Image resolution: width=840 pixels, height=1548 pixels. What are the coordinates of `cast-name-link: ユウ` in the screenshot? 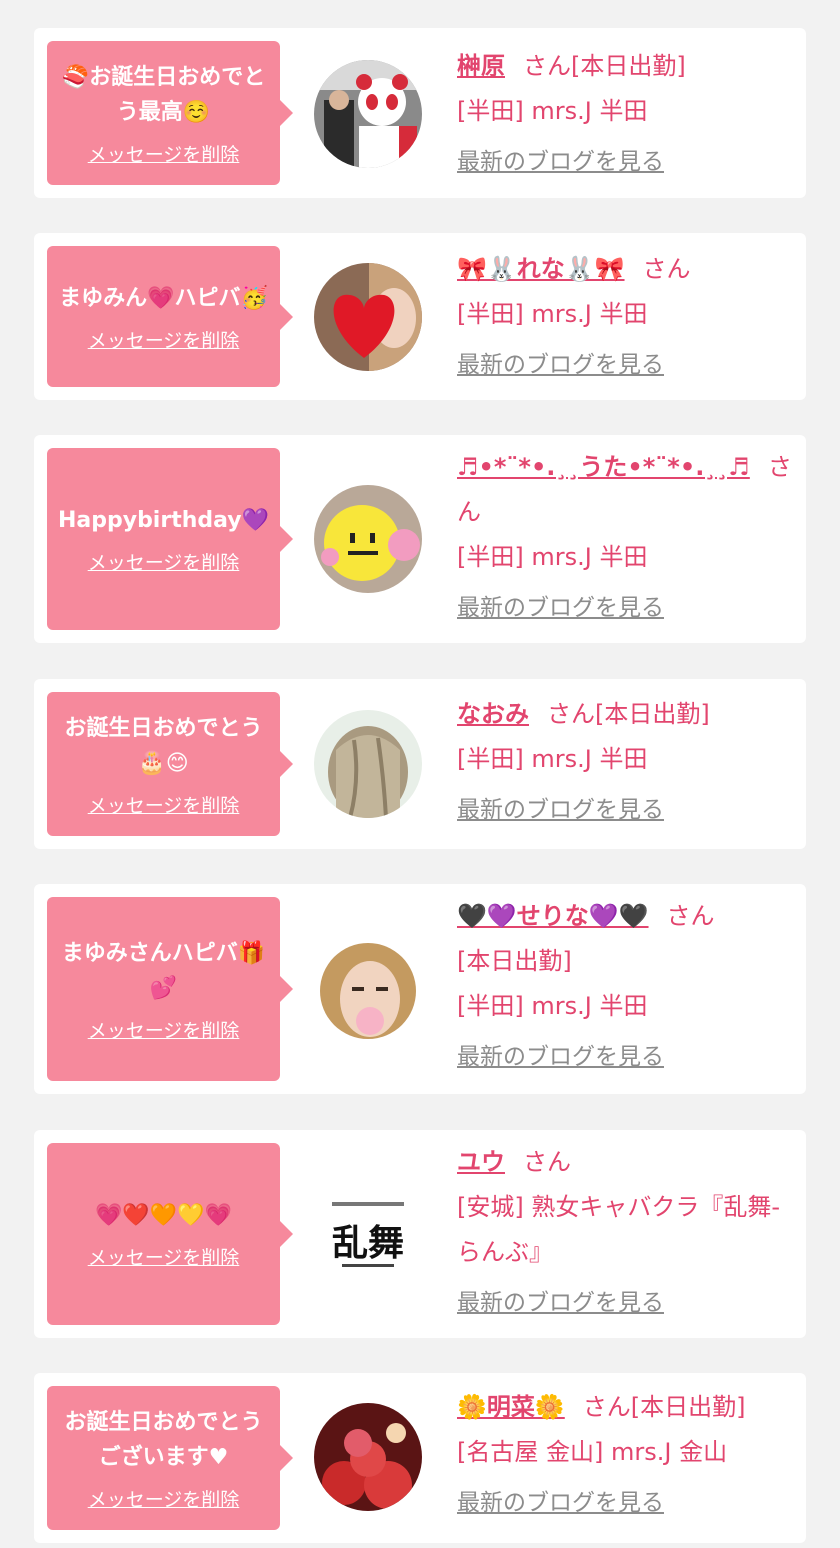 It's located at (481, 1162).